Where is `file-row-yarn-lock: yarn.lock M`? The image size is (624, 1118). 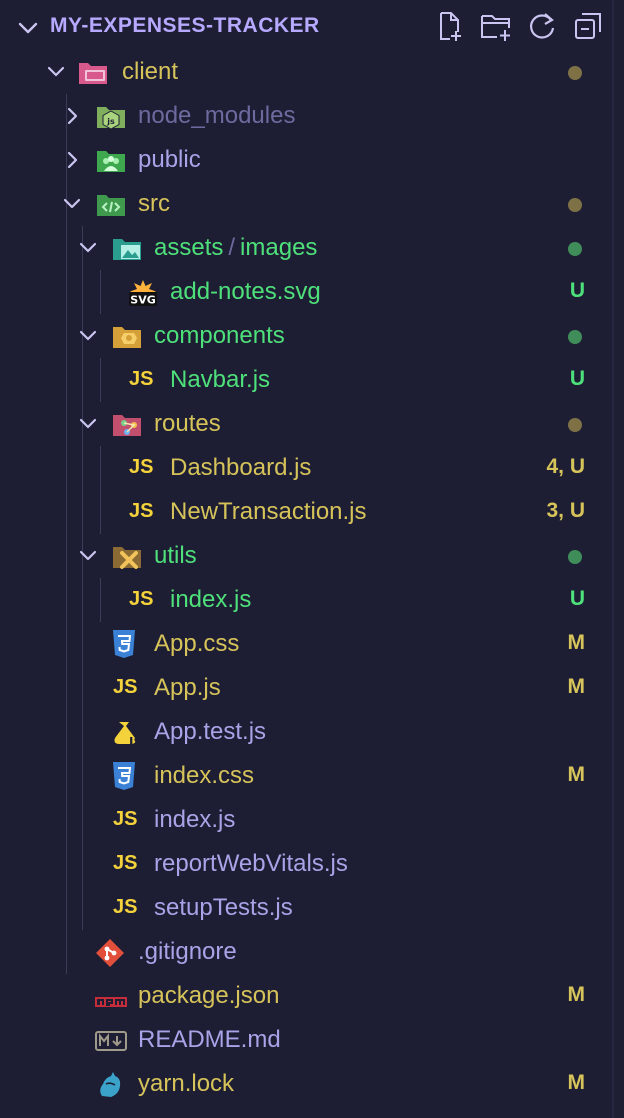 file-row-yarn-lock: yarn.lock M is located at coordinates (306, 1084).